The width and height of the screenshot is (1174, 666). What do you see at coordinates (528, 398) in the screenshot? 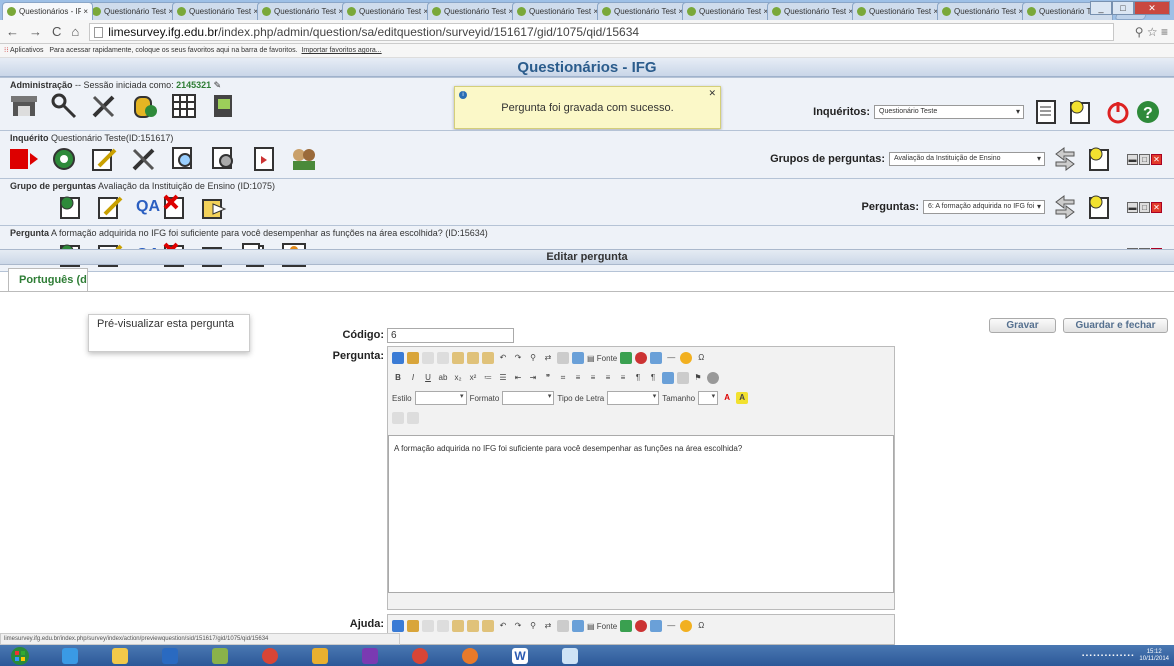
I see `format-select` at bounding box center [528, 398].